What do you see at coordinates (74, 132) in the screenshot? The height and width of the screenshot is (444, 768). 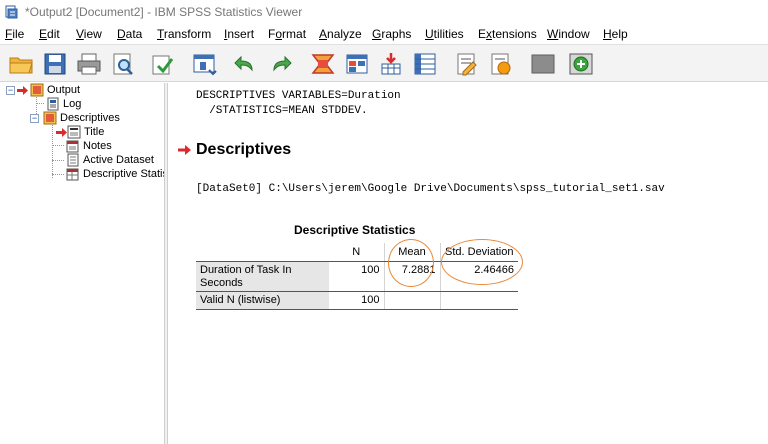 I see `title-icon` at bounding box center [74, 132].